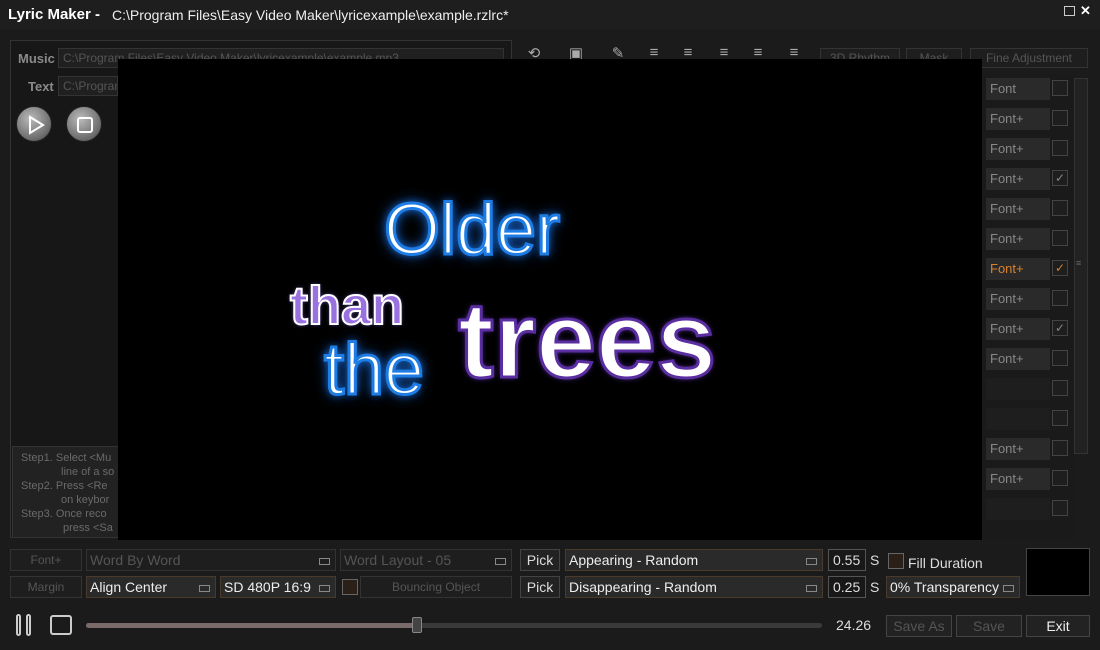 The height and width of the screenshot is (650, 1100). Describe the element at coordinates (1069, 11) in the screenshot. I see `restore-window-button` at that location.